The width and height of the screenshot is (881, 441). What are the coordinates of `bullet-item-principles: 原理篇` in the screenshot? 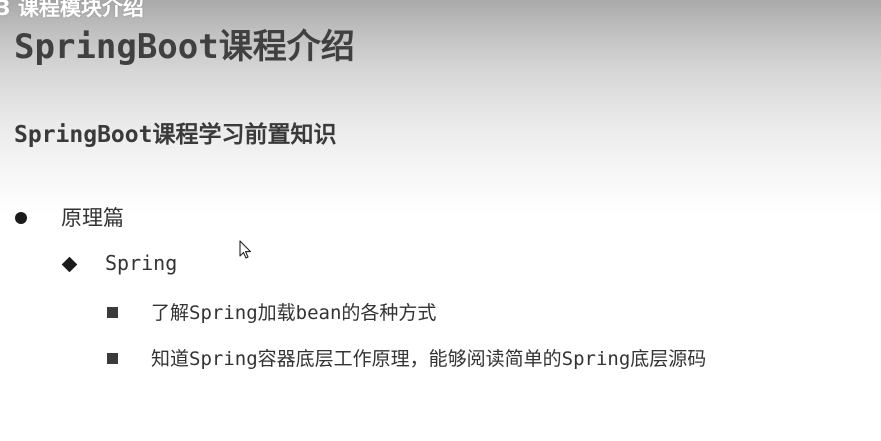 It's located at (69, 217).